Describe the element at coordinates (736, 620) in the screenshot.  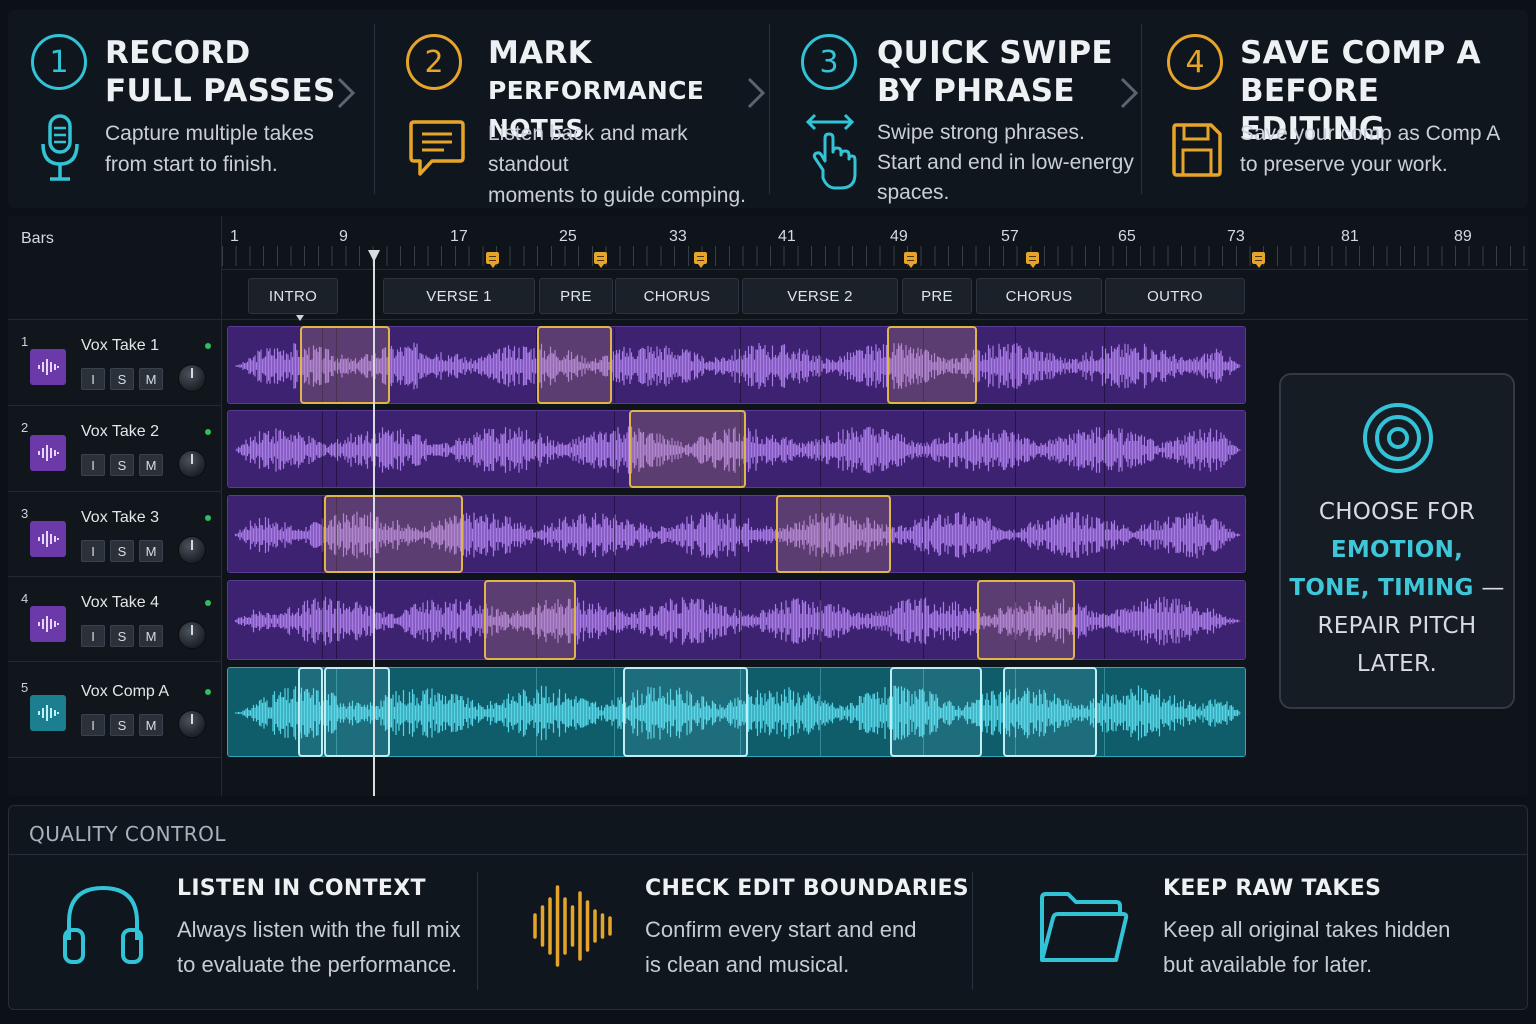
I see `take-lane` at that location.